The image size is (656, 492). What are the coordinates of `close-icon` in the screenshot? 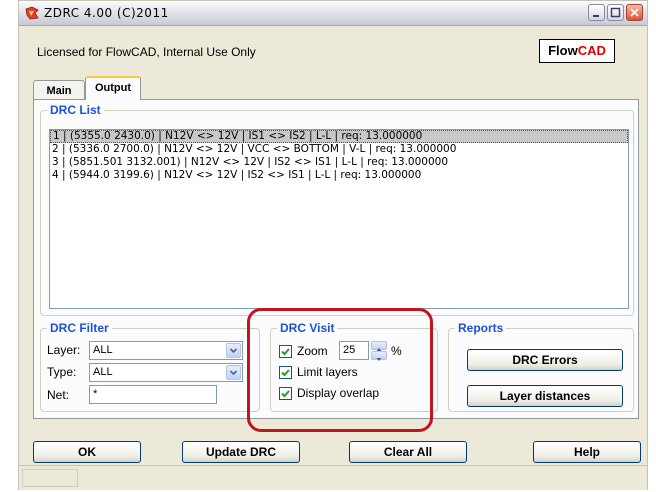 It's located at (634, 12).